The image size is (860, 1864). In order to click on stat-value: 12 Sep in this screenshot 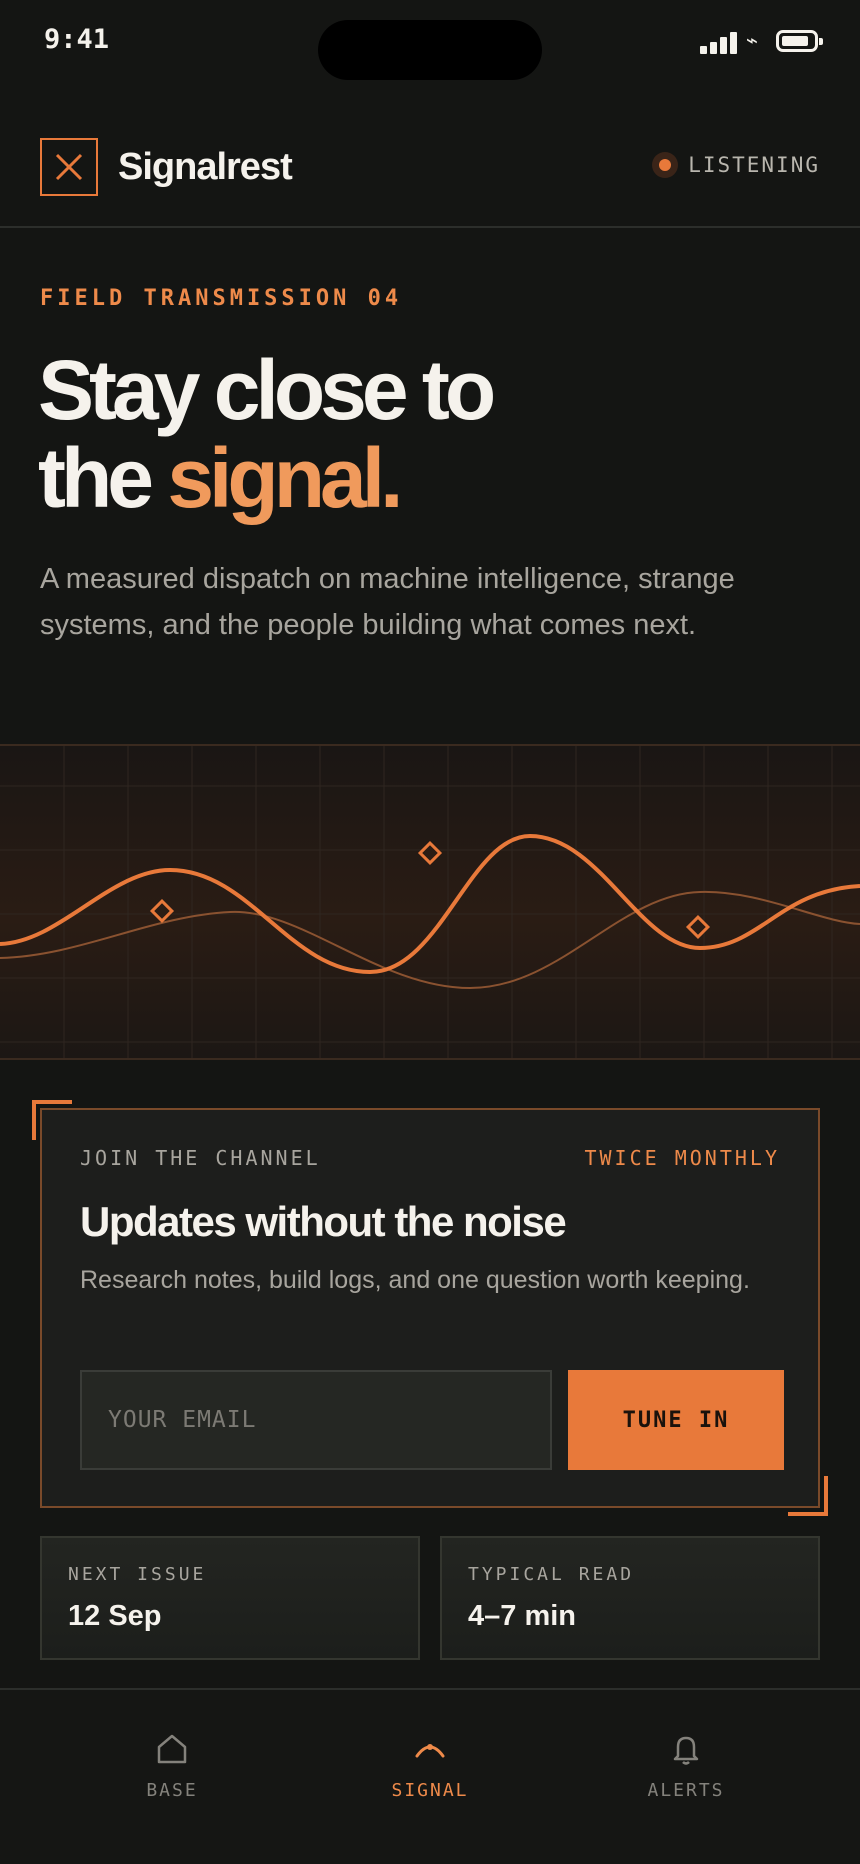, I will do `click(115, 1616)`.